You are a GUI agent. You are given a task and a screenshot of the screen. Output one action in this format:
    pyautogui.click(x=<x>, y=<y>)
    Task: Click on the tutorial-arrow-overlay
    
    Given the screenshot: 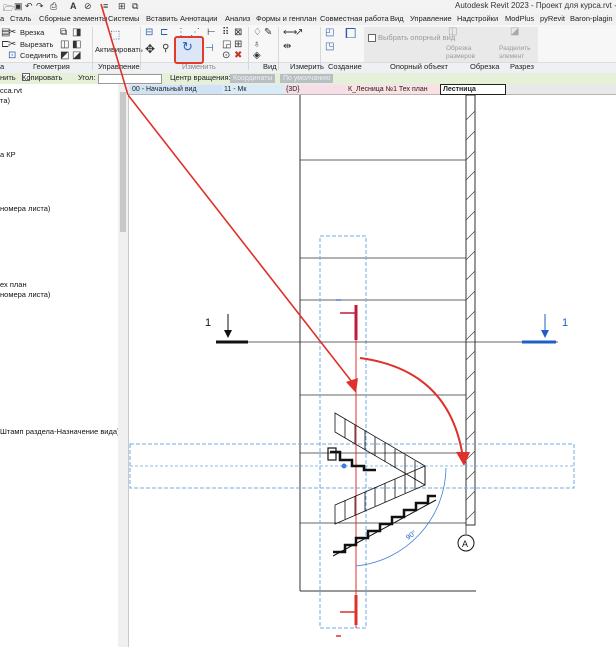 What is the action you would take?
    pyautogui.click(x=114, y=49)
    